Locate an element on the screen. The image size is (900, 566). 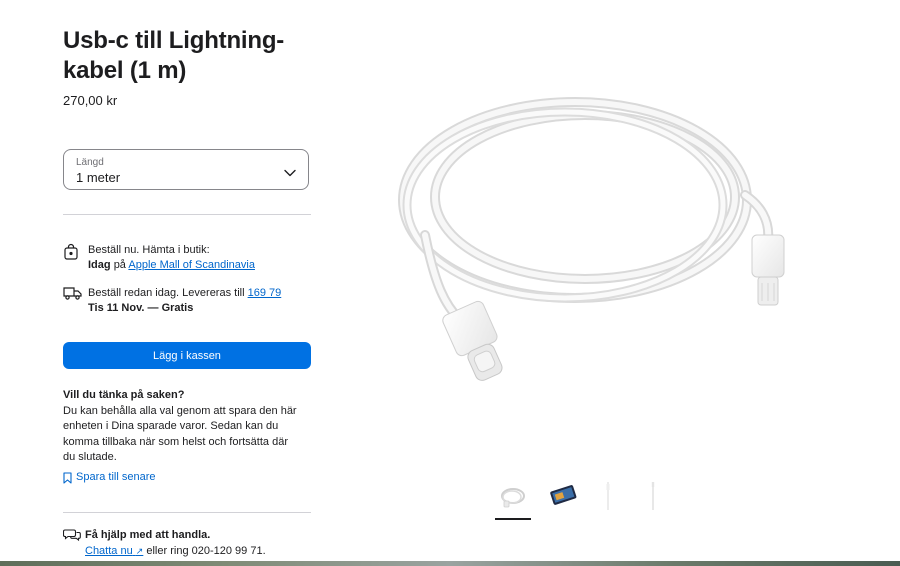
add-to-bag-button: Lägg i kassen is located at coordinates (187, 355).